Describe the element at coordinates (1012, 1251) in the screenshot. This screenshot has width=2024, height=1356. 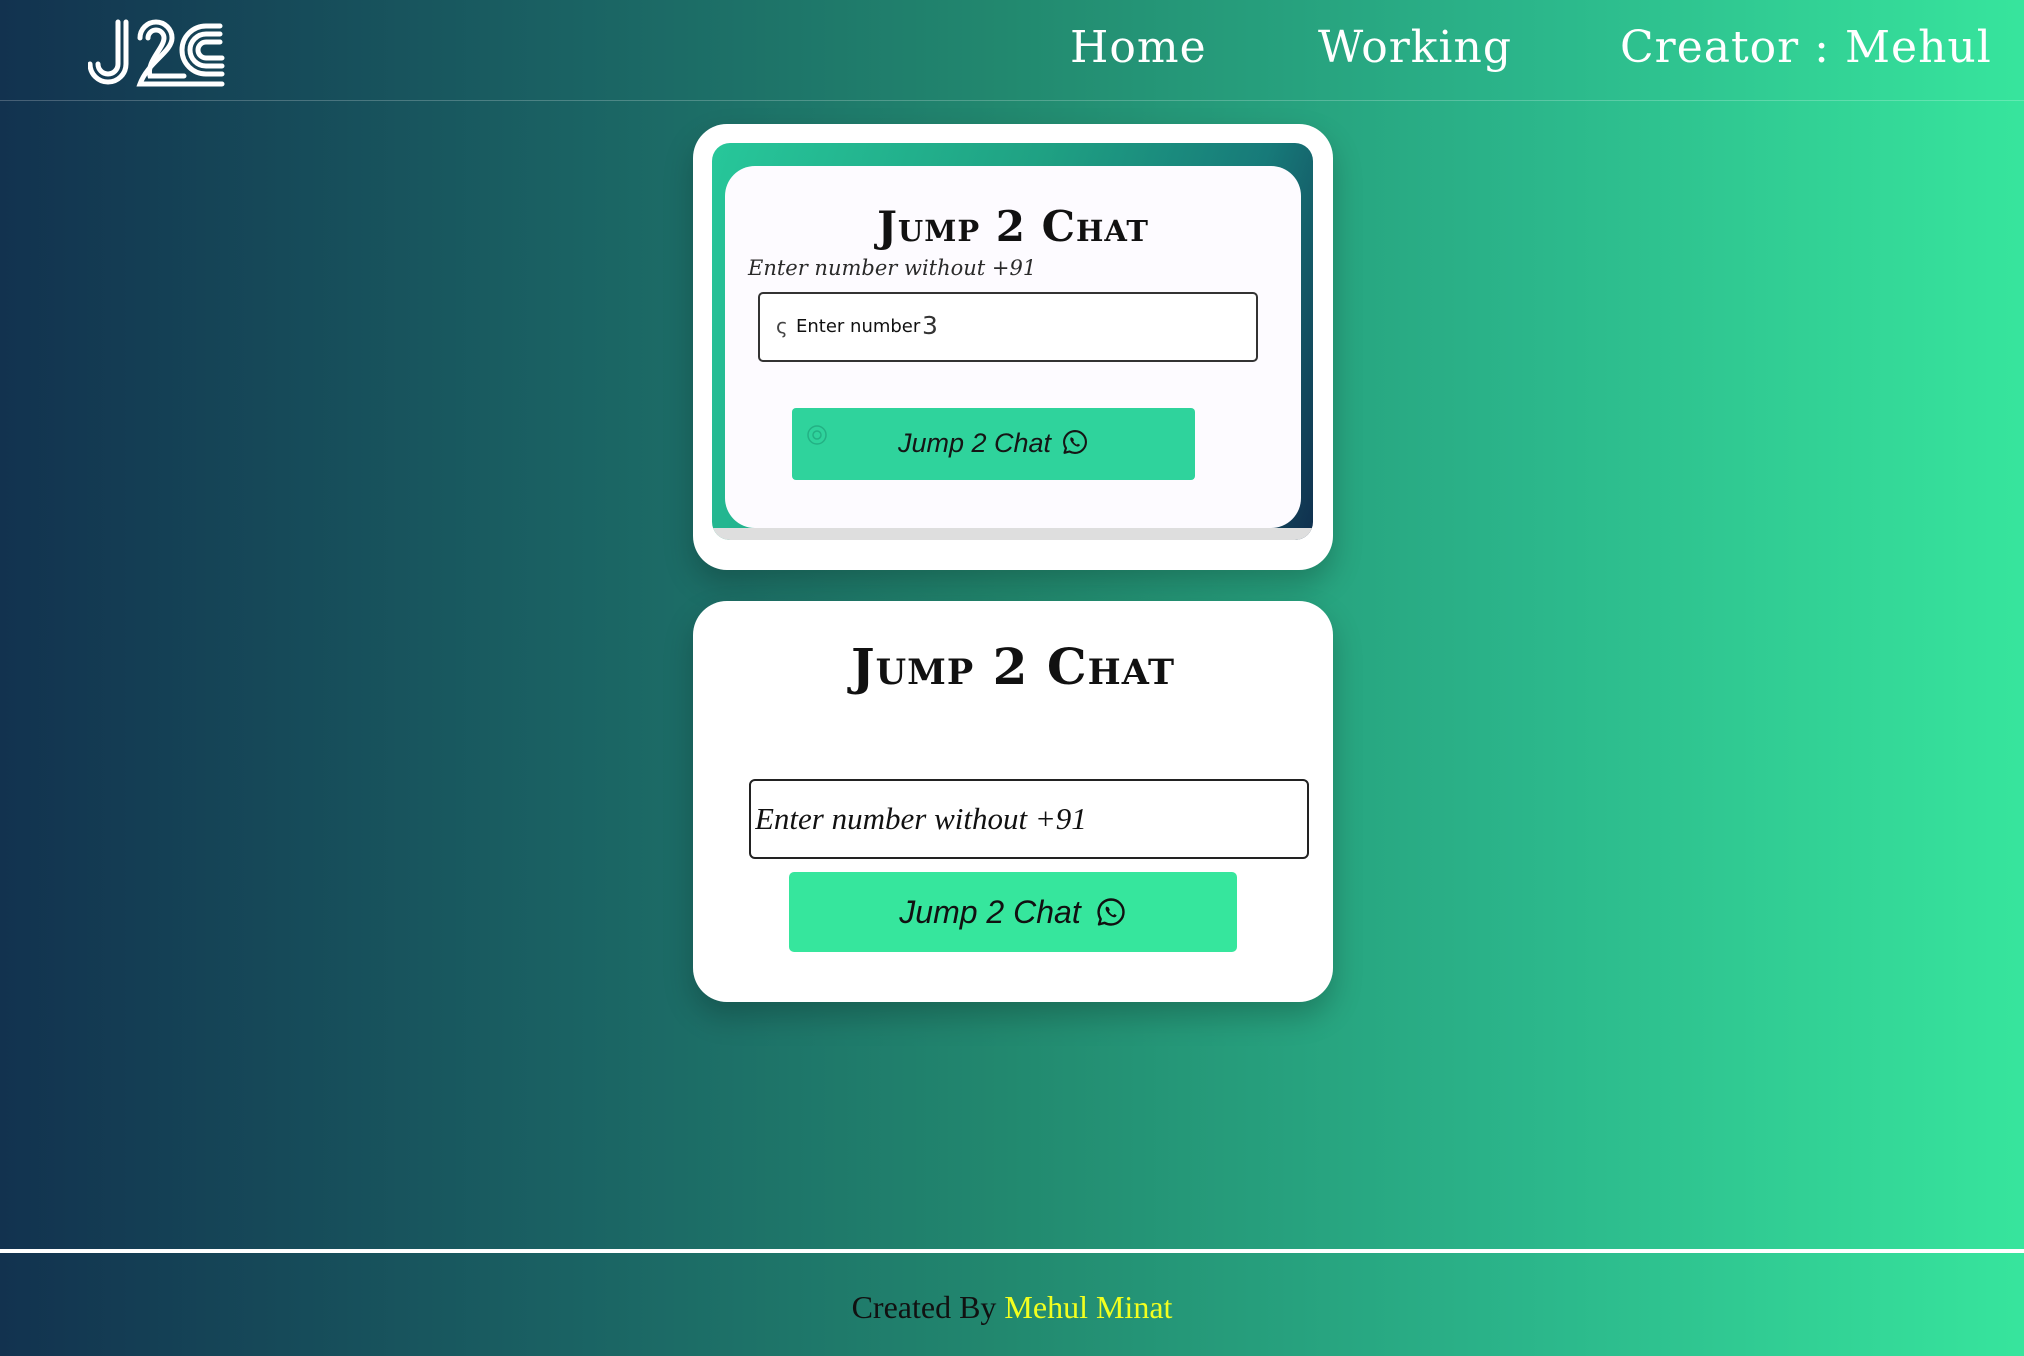
I see `footer-divider` at that location.